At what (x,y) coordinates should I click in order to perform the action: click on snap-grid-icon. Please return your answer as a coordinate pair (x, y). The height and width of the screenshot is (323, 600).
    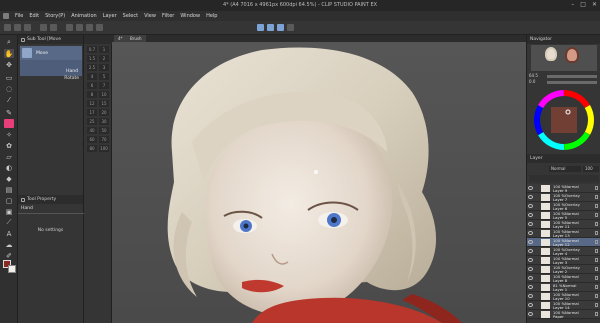
    Looking at the image, I should click on (280, 27).